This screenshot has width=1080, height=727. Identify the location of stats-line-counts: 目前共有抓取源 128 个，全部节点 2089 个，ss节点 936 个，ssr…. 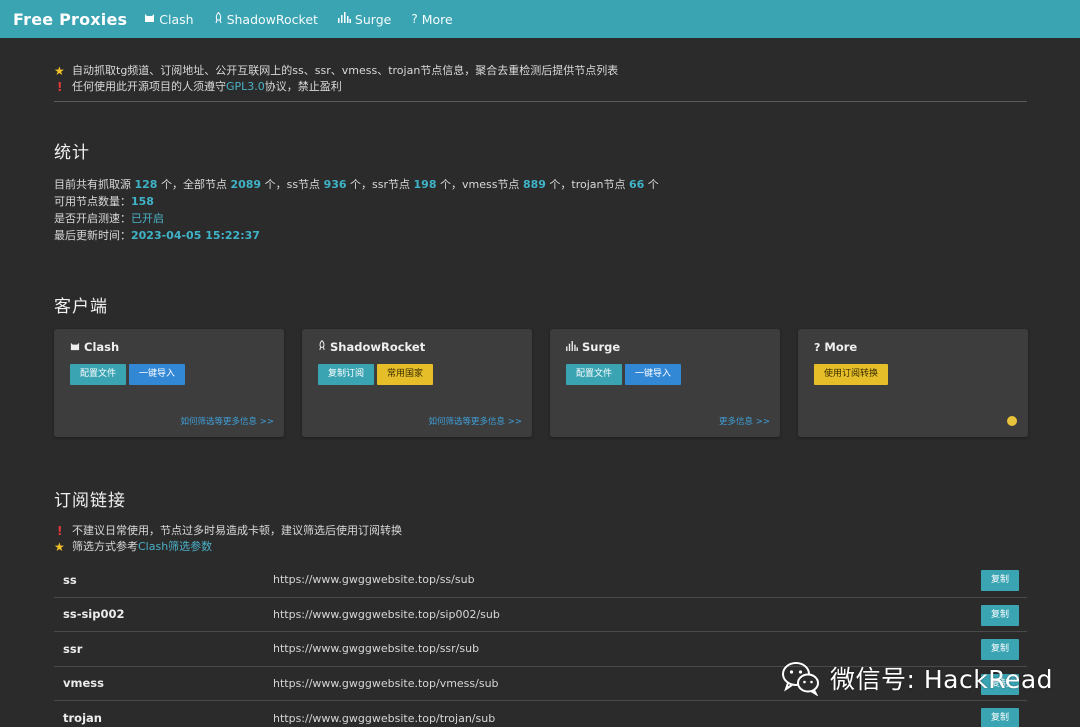
(540, 184).